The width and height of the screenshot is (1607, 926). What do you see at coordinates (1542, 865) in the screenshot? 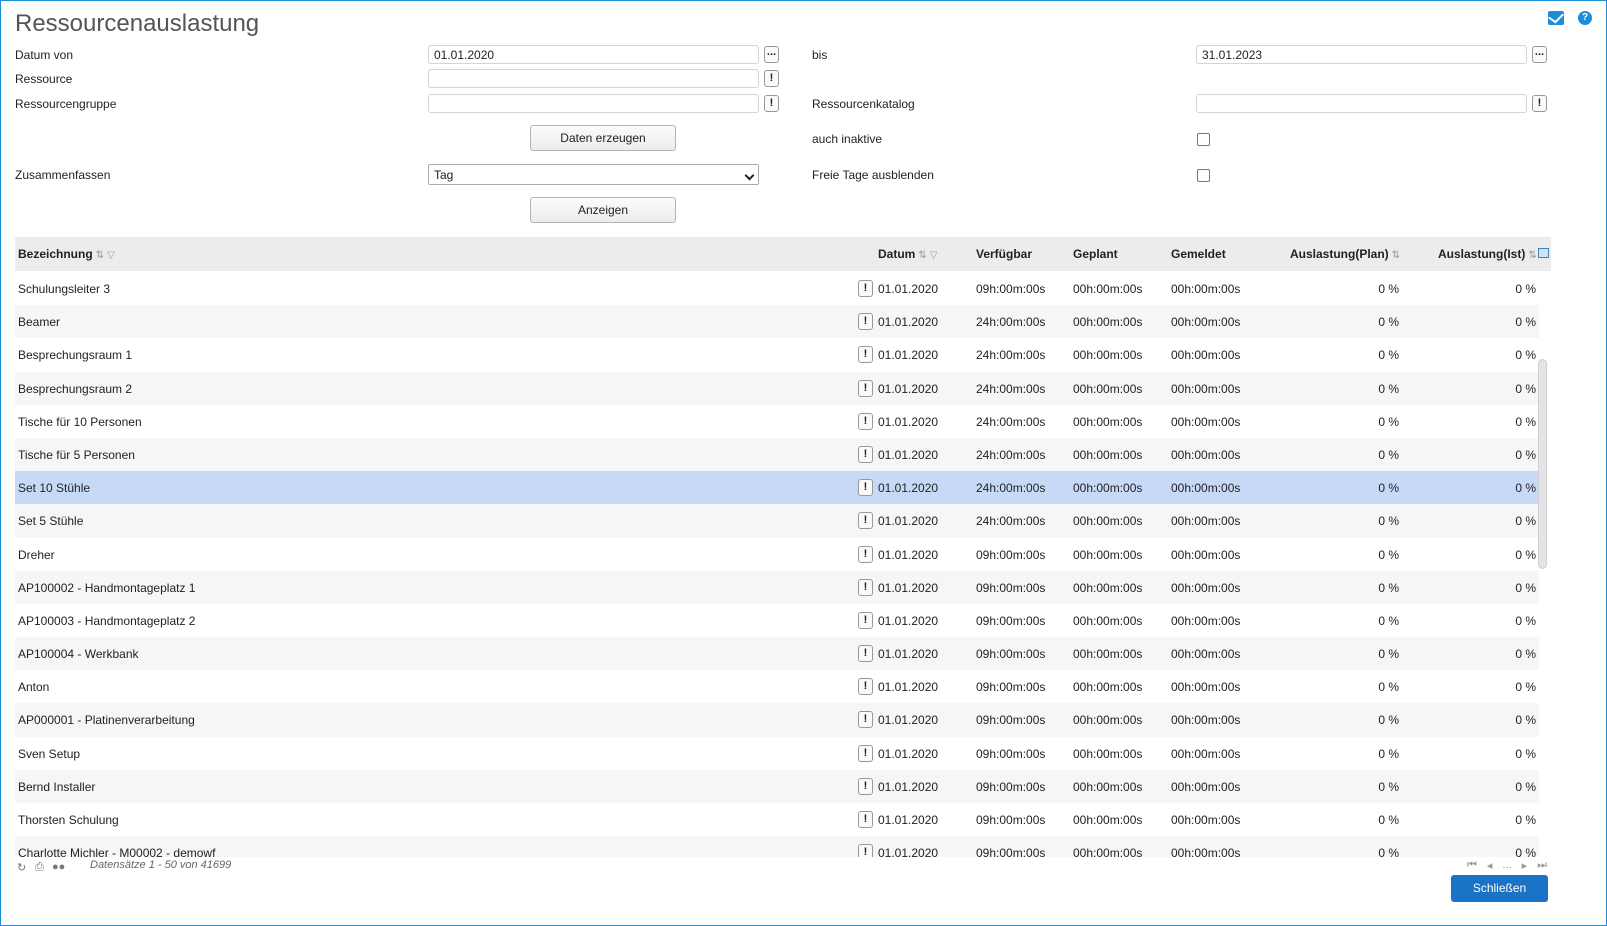
I see `last-page-icon: ⏭` at bounding box center [1542, 865].